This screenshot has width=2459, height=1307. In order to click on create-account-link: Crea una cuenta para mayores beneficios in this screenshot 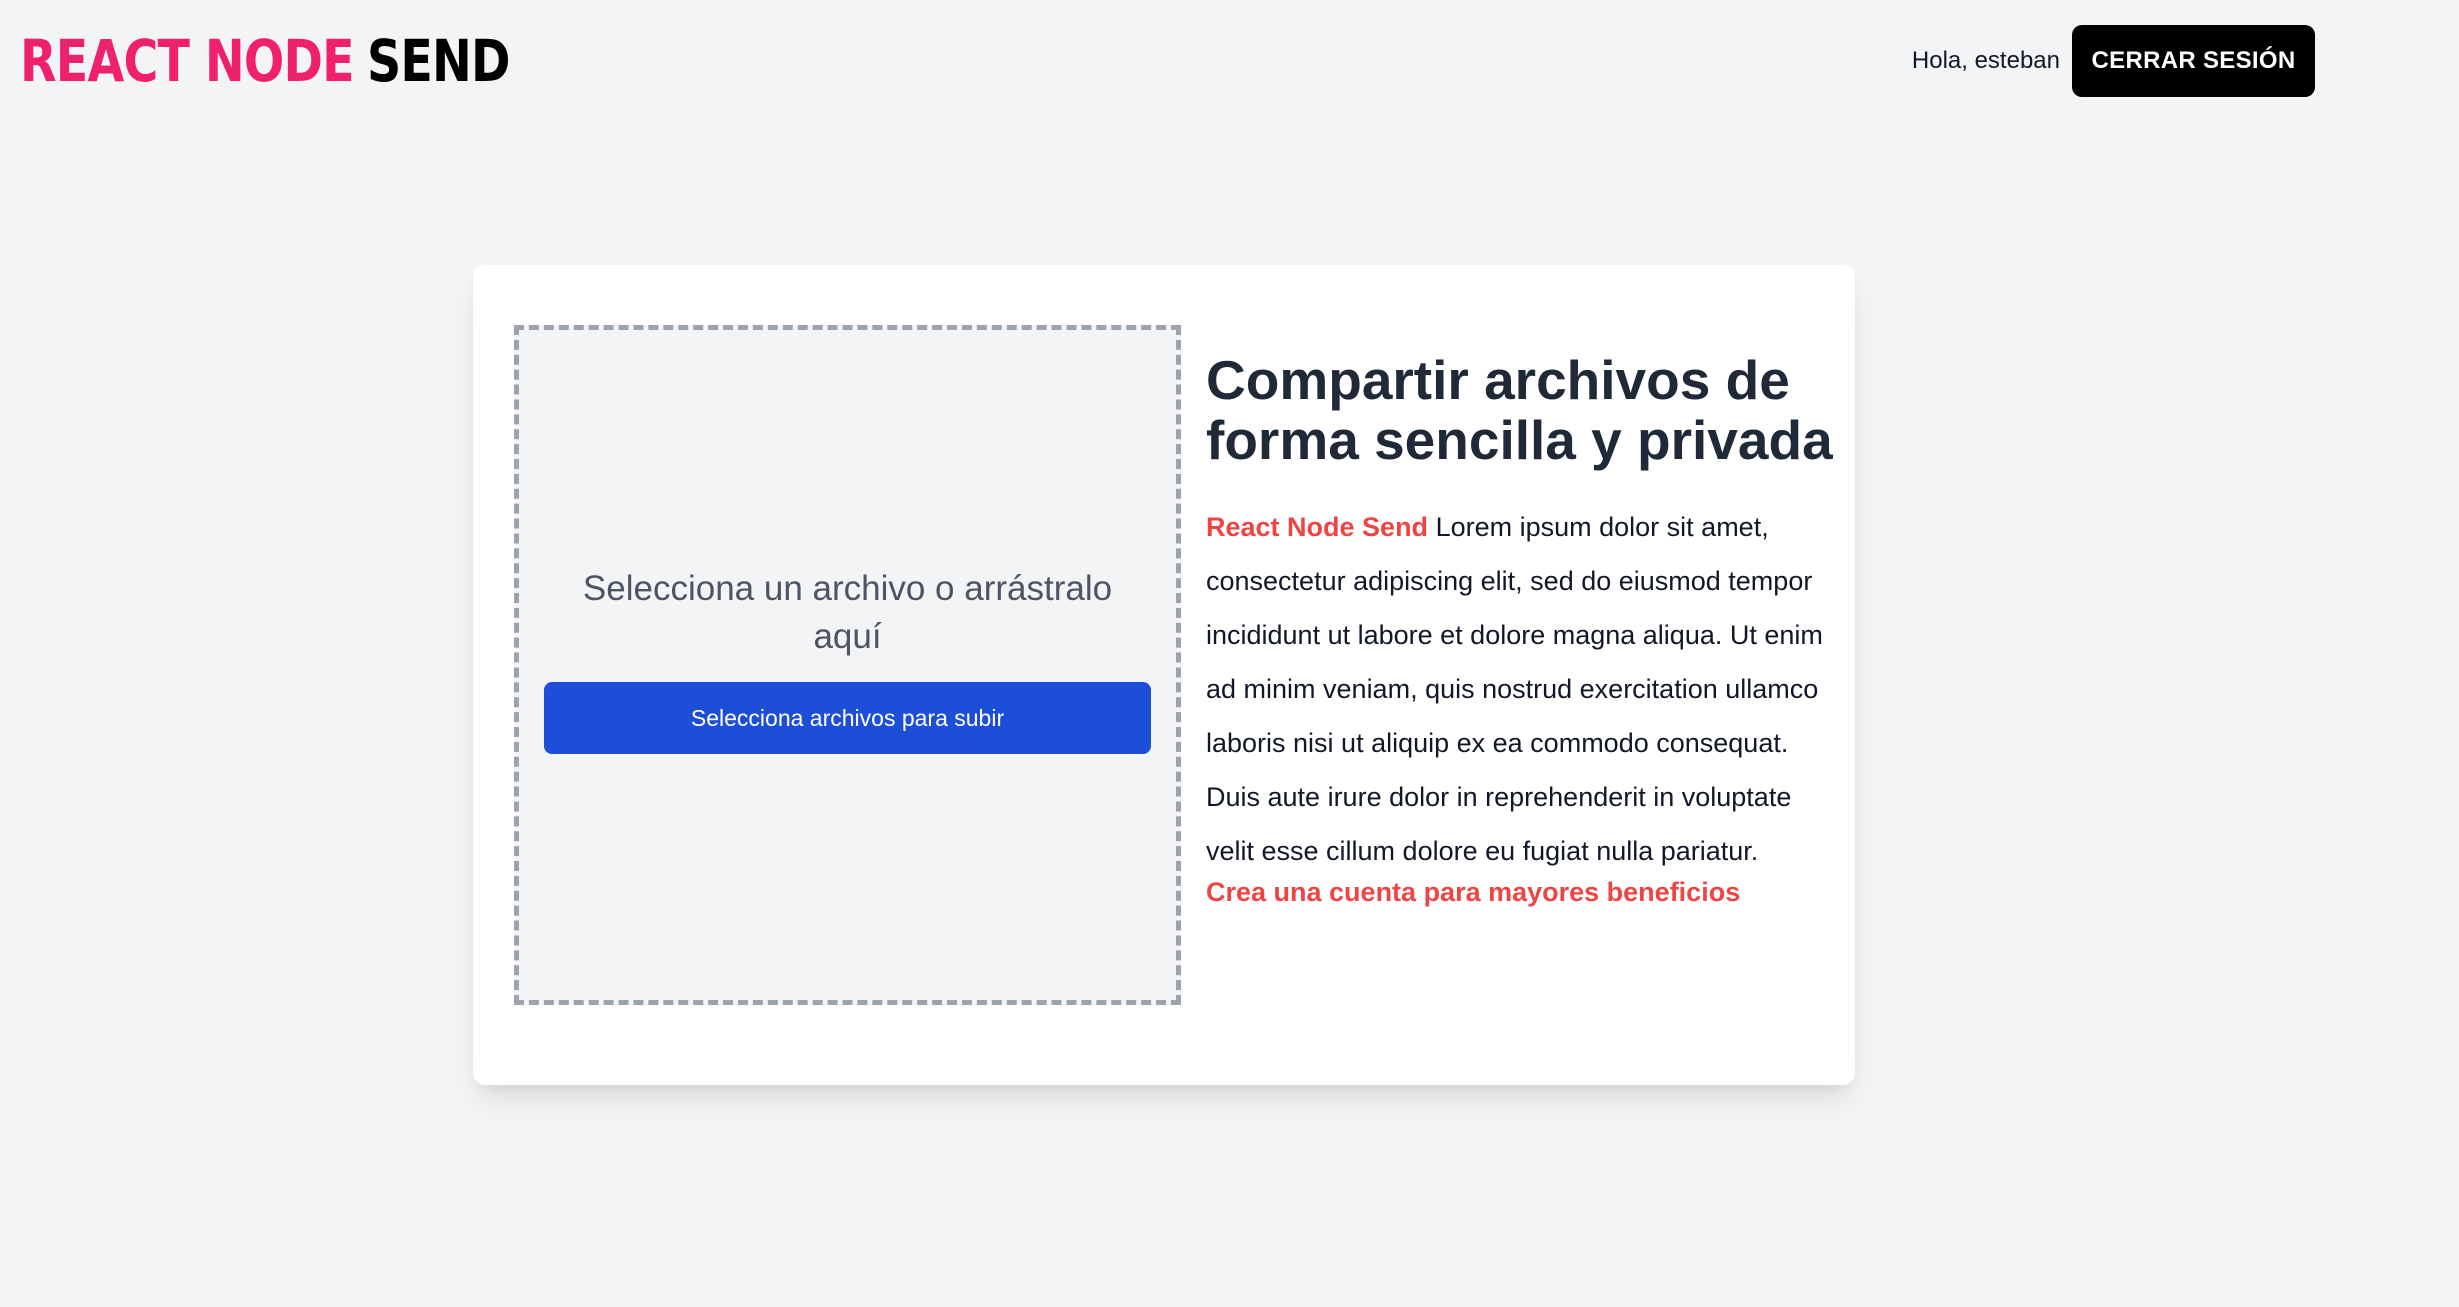, I will do `click(1521, 892)`.